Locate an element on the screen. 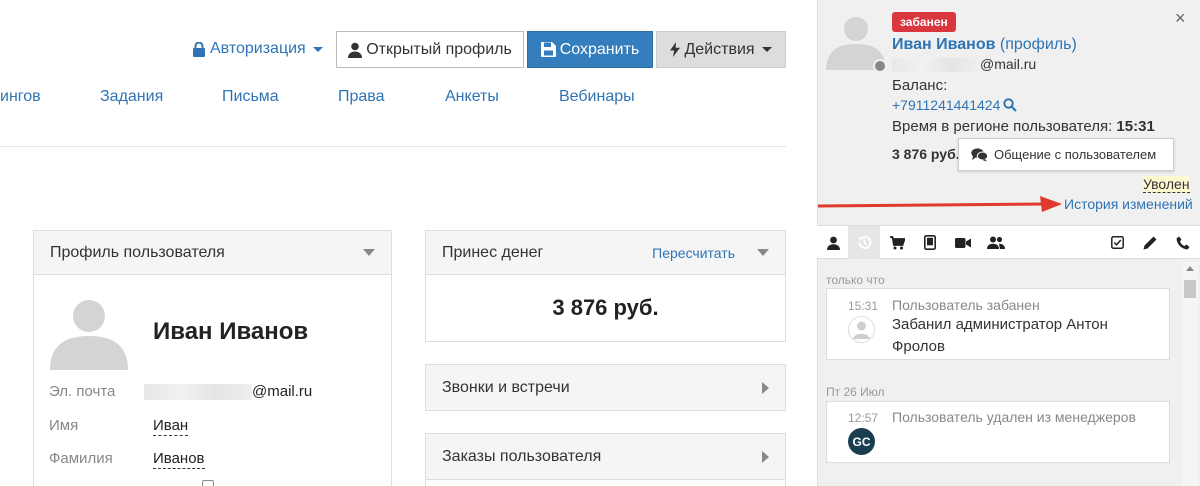 This screenshot has height=486, width=1200. open-profile-button: Открытый профиль is located at coordinates (430, 49).